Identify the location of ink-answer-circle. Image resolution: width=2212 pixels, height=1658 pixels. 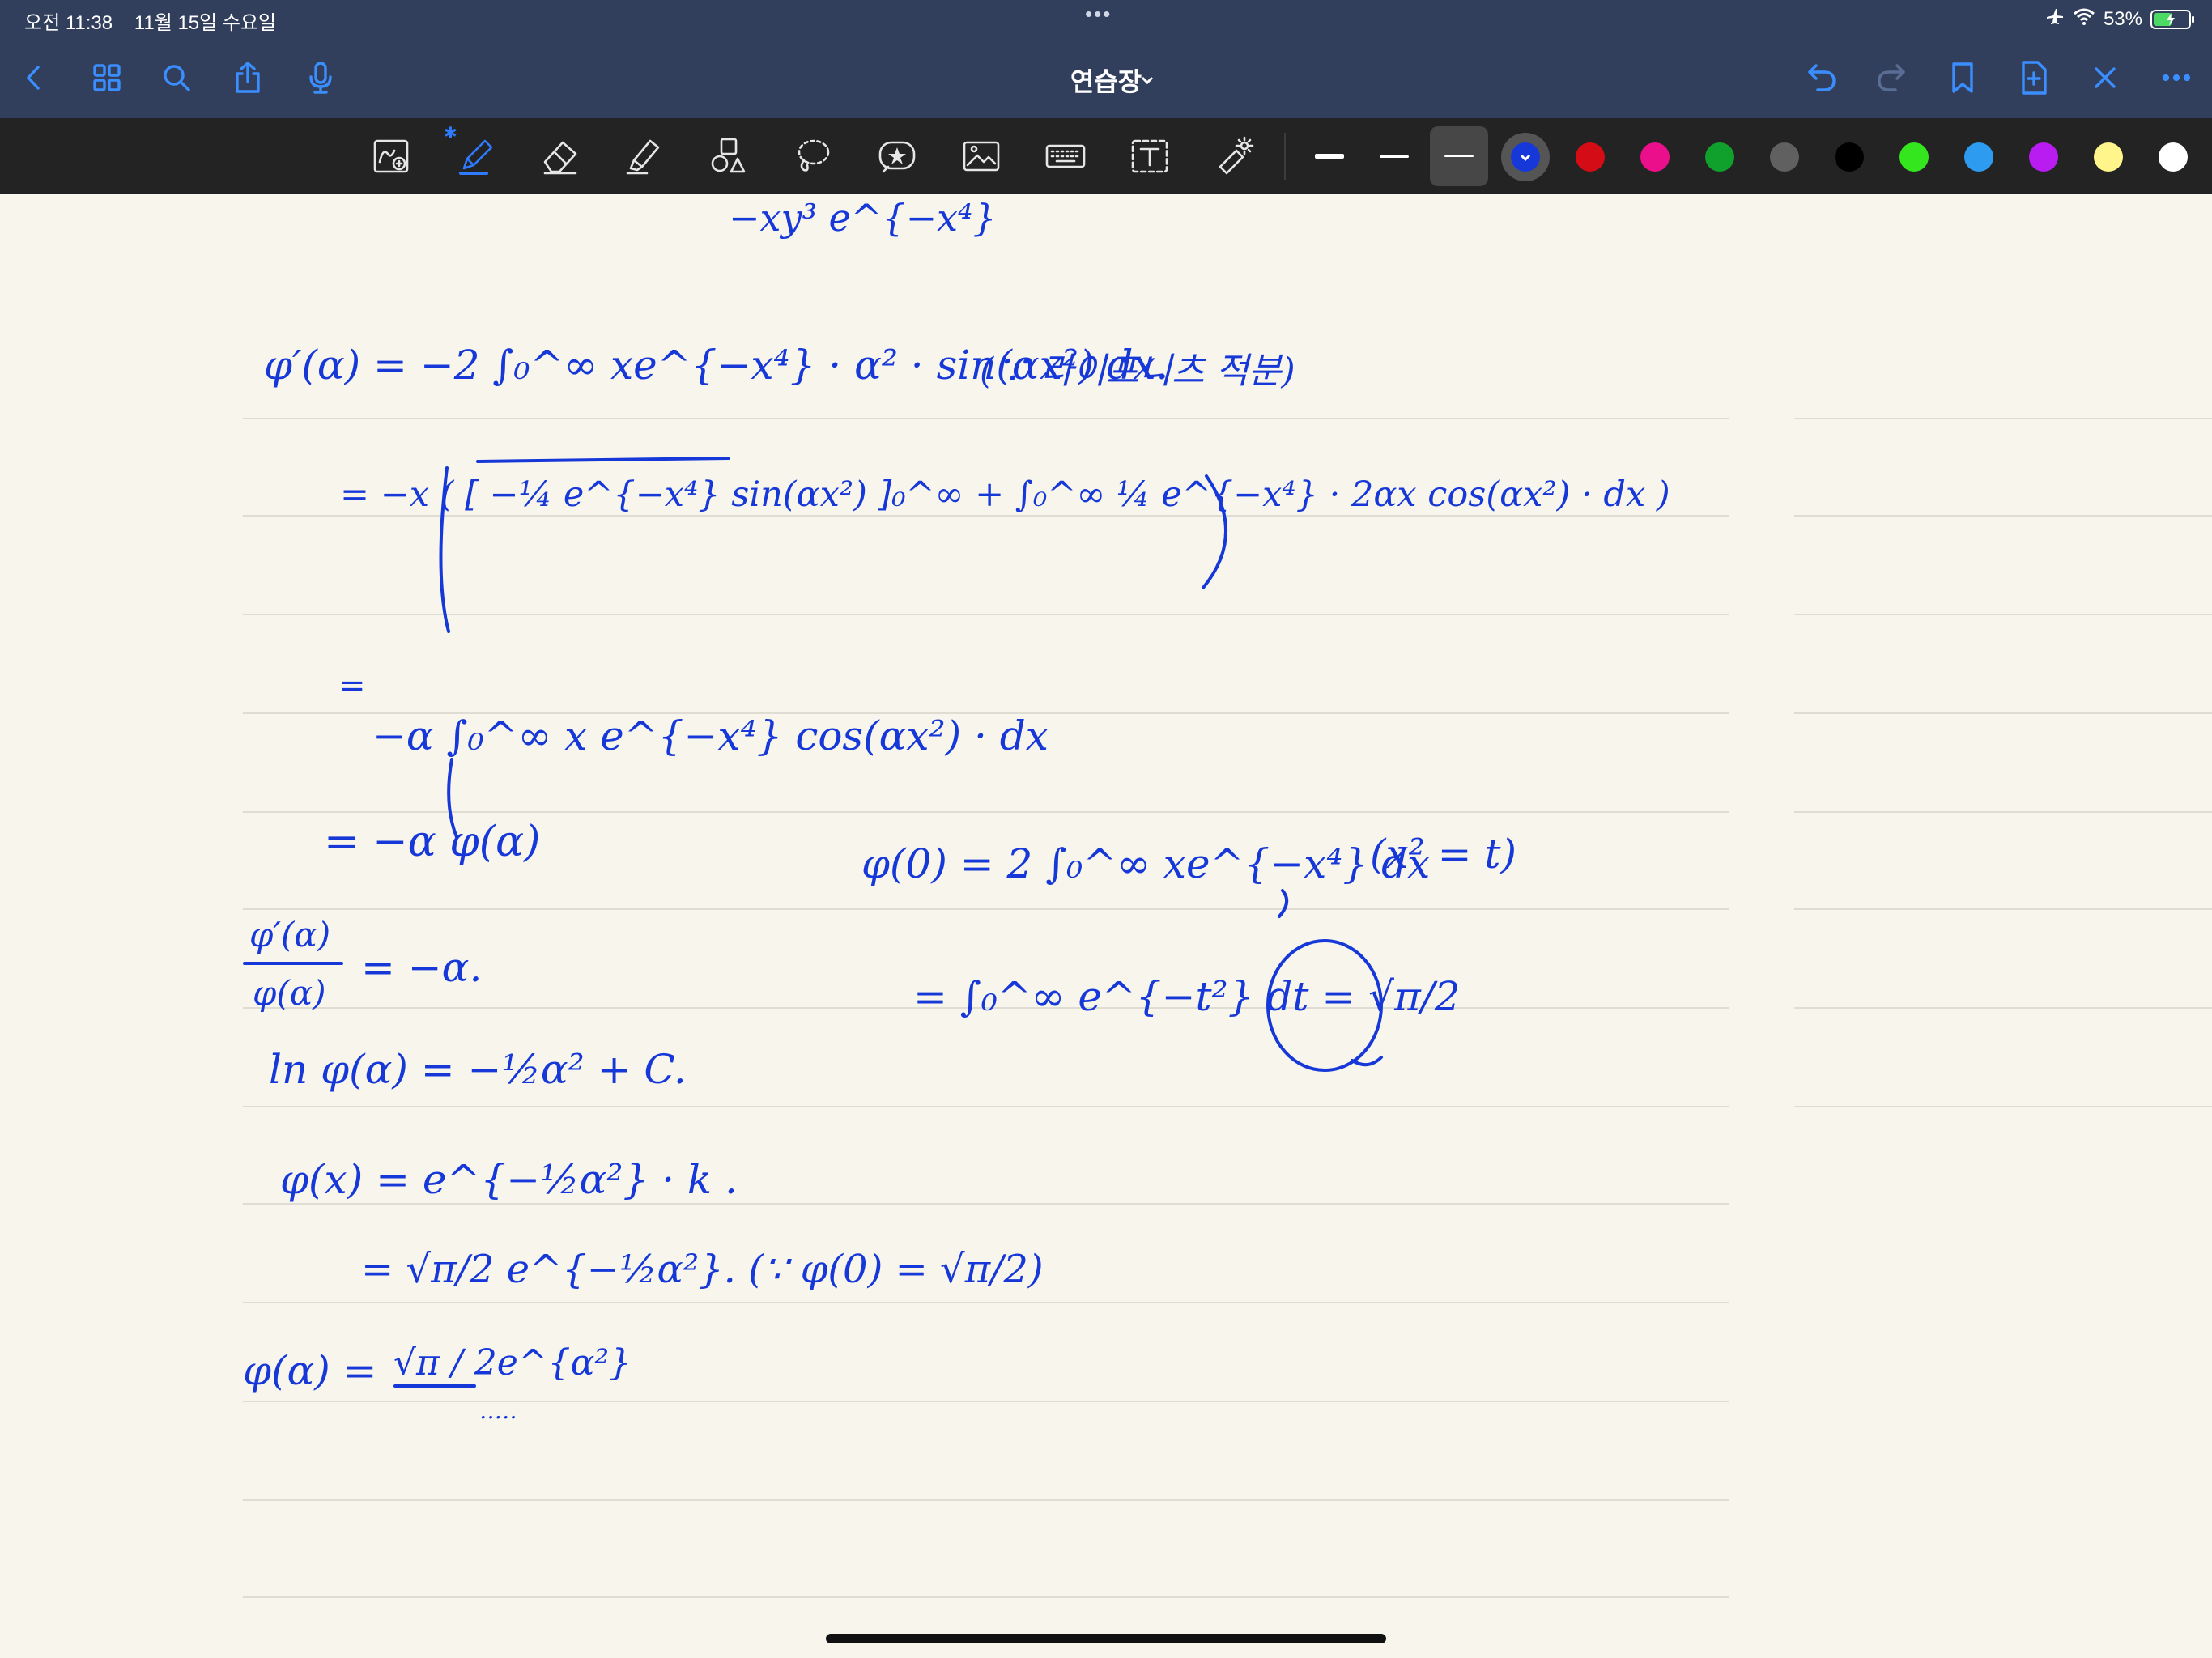
(1324, 1005).